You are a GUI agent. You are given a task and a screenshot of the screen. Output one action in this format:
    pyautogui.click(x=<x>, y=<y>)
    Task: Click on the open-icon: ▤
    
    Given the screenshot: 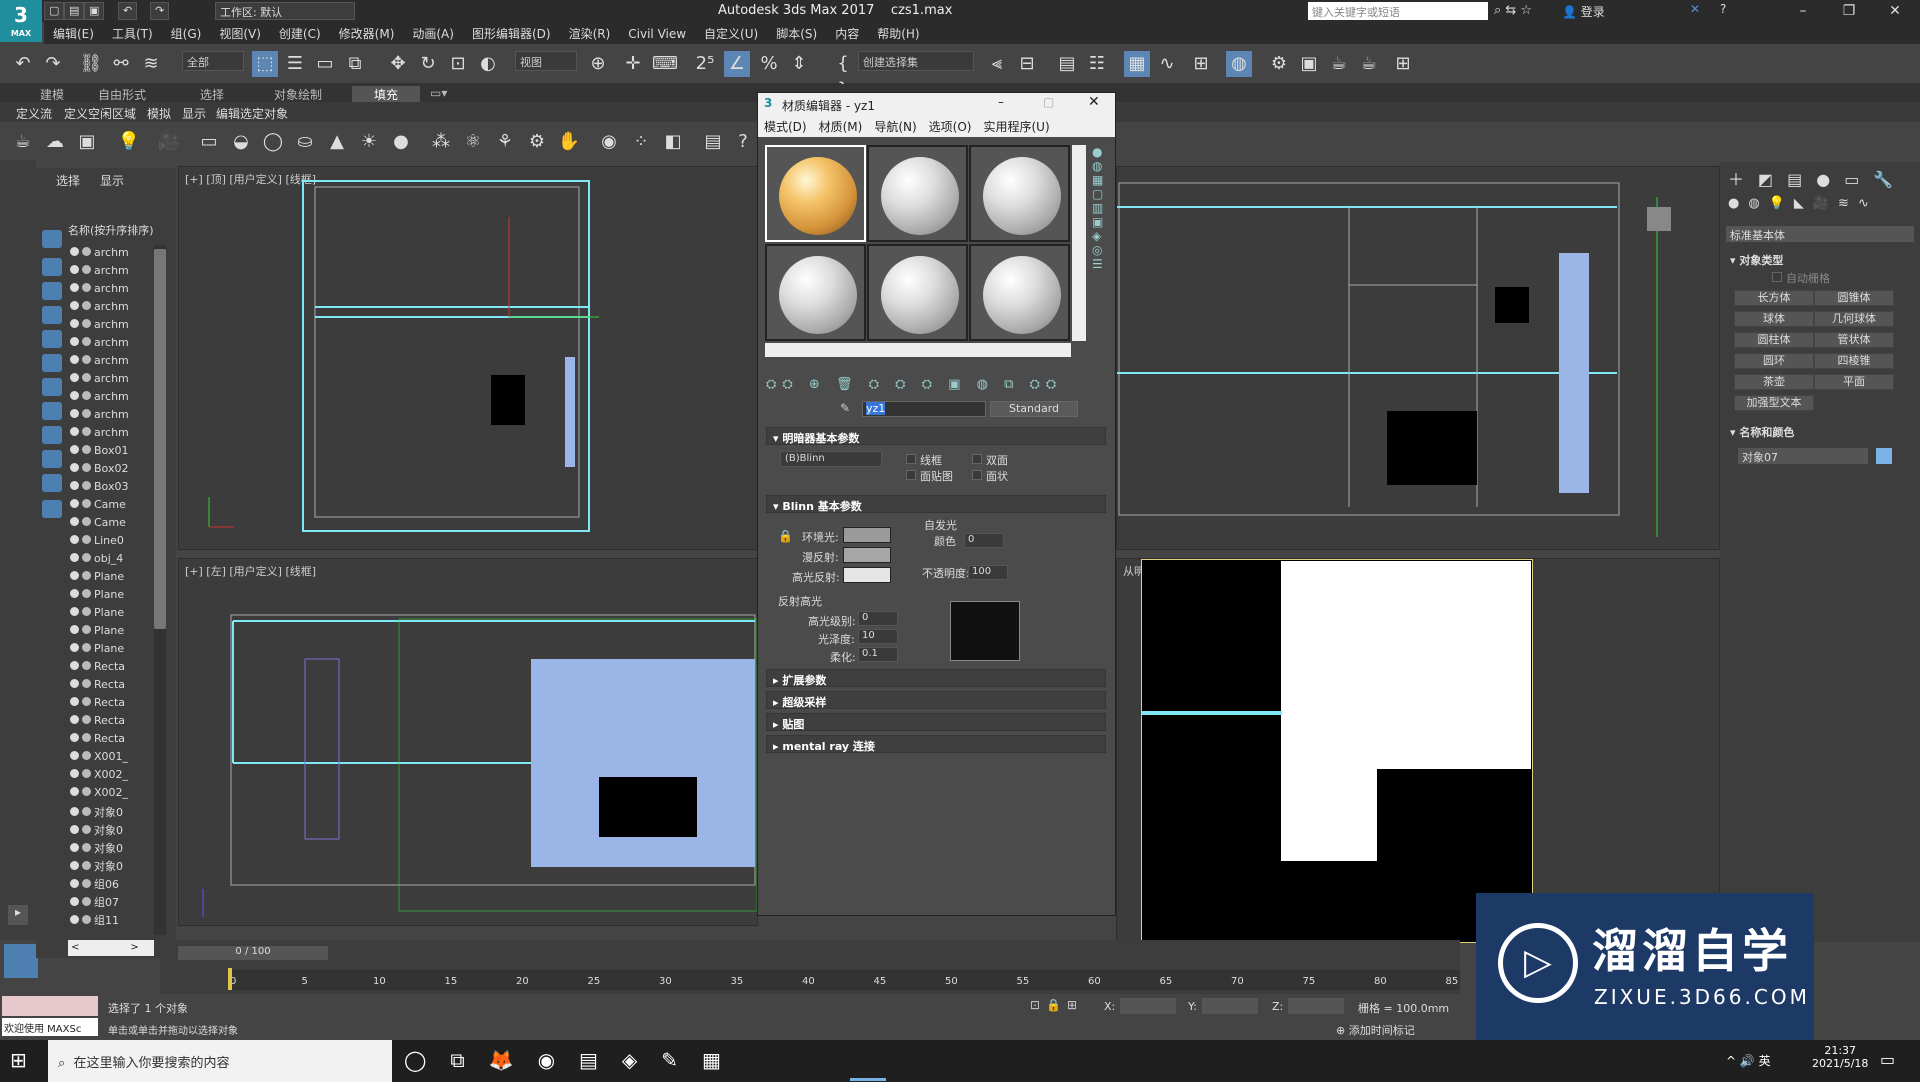 What is the action you would take?
    pyautogui.click(x=74, y=11)
    